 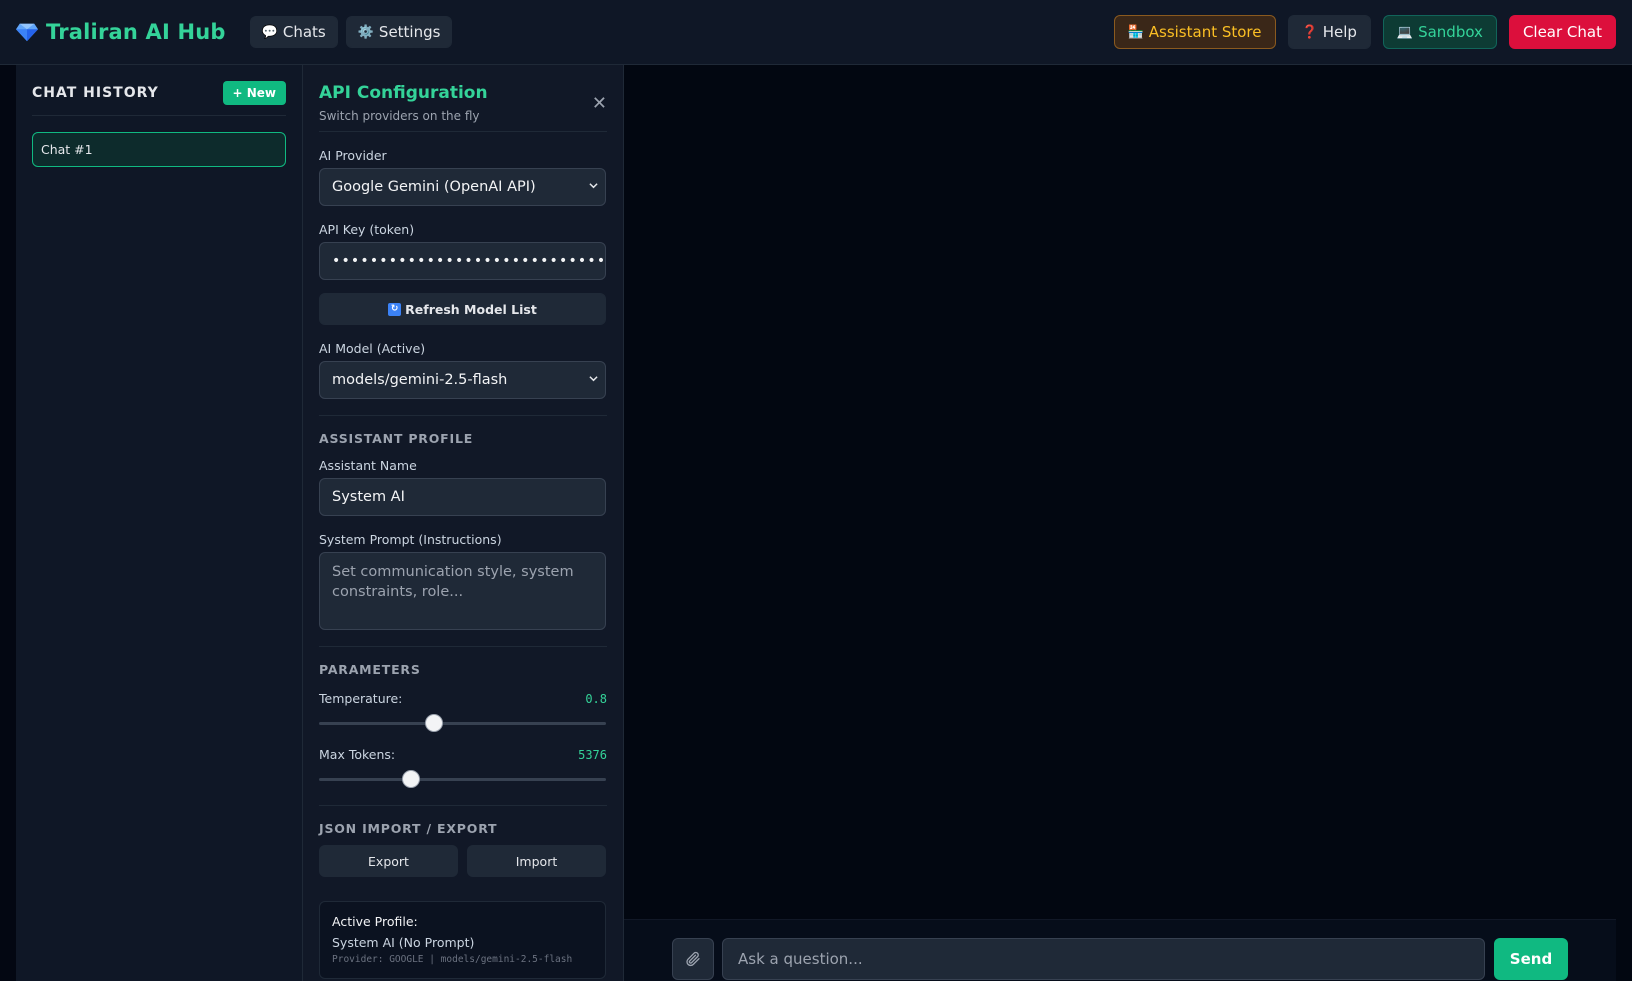 What do you see at coordinates (269, 32) in the screenshot?
I see `speech-bubble-icon: 💬` at bounding box center [269, 32].